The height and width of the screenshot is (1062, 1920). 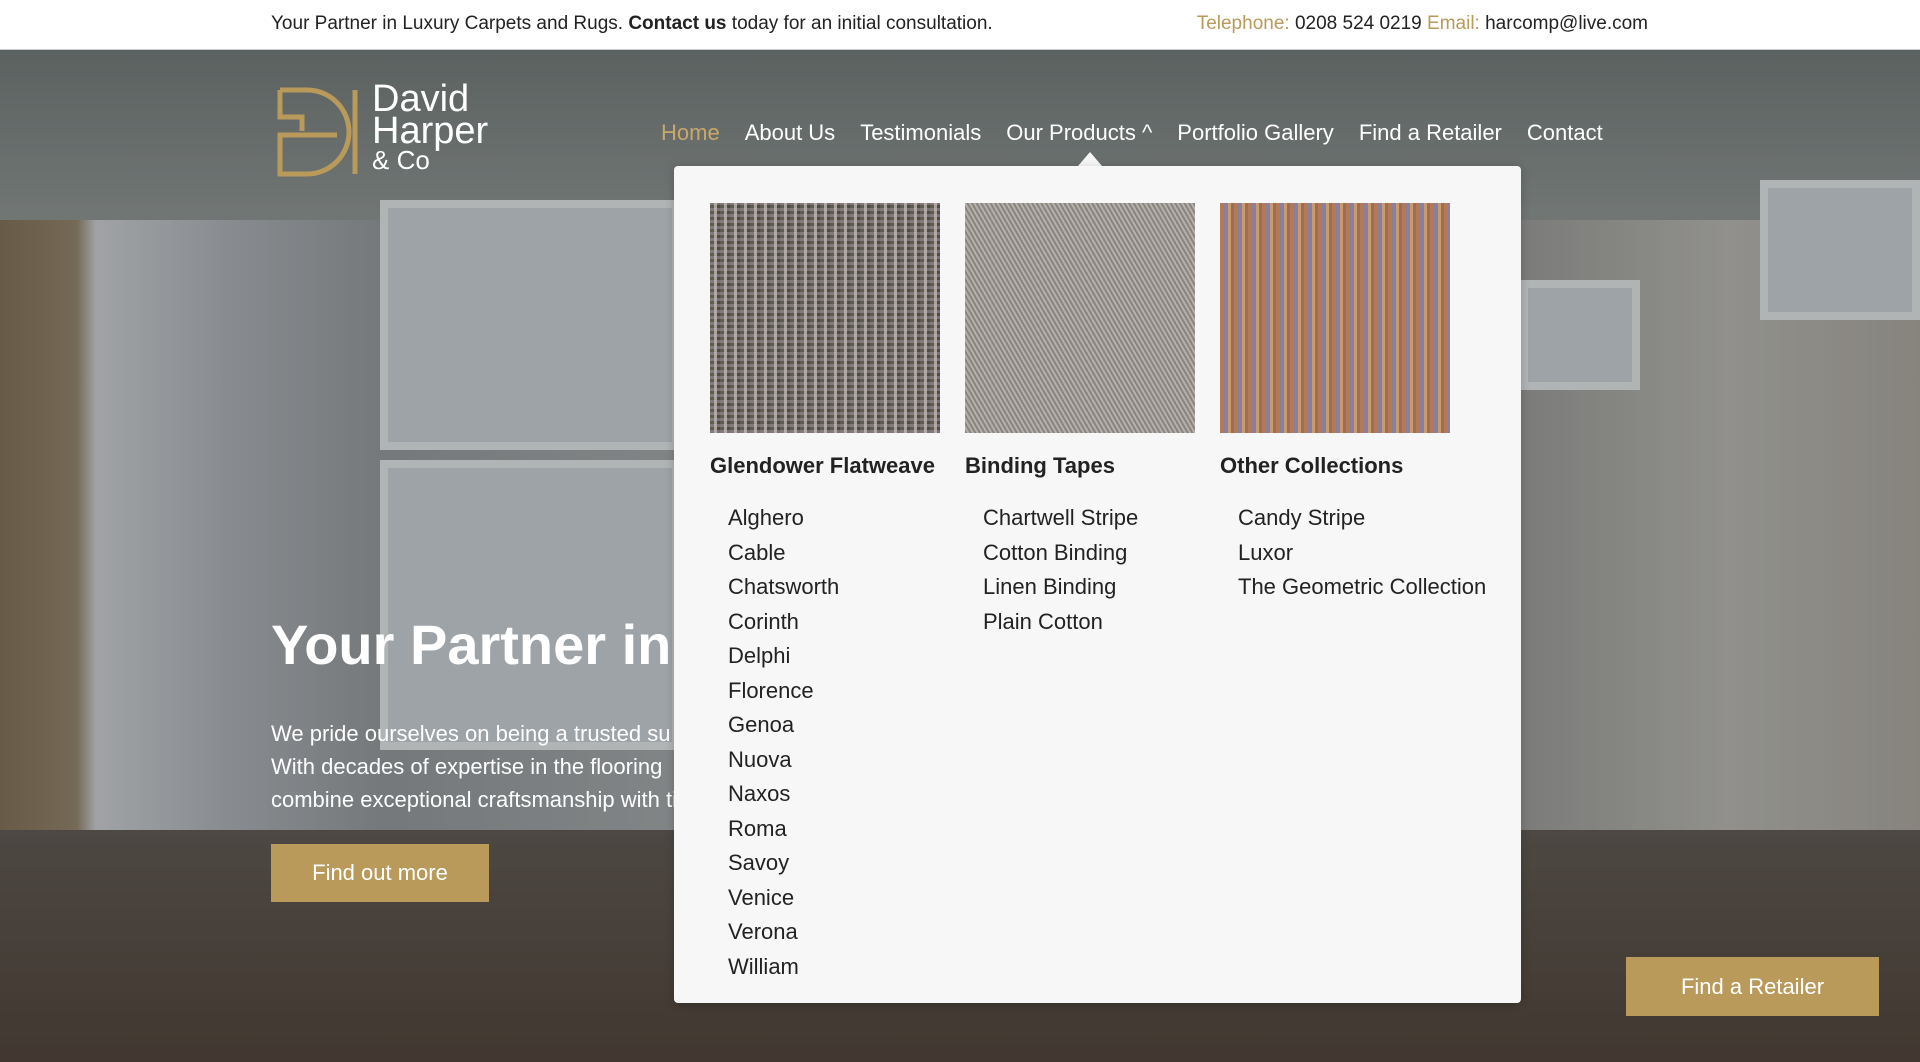 I want to click on logo-text: David Harper & Co, so click(x=430, y=126).